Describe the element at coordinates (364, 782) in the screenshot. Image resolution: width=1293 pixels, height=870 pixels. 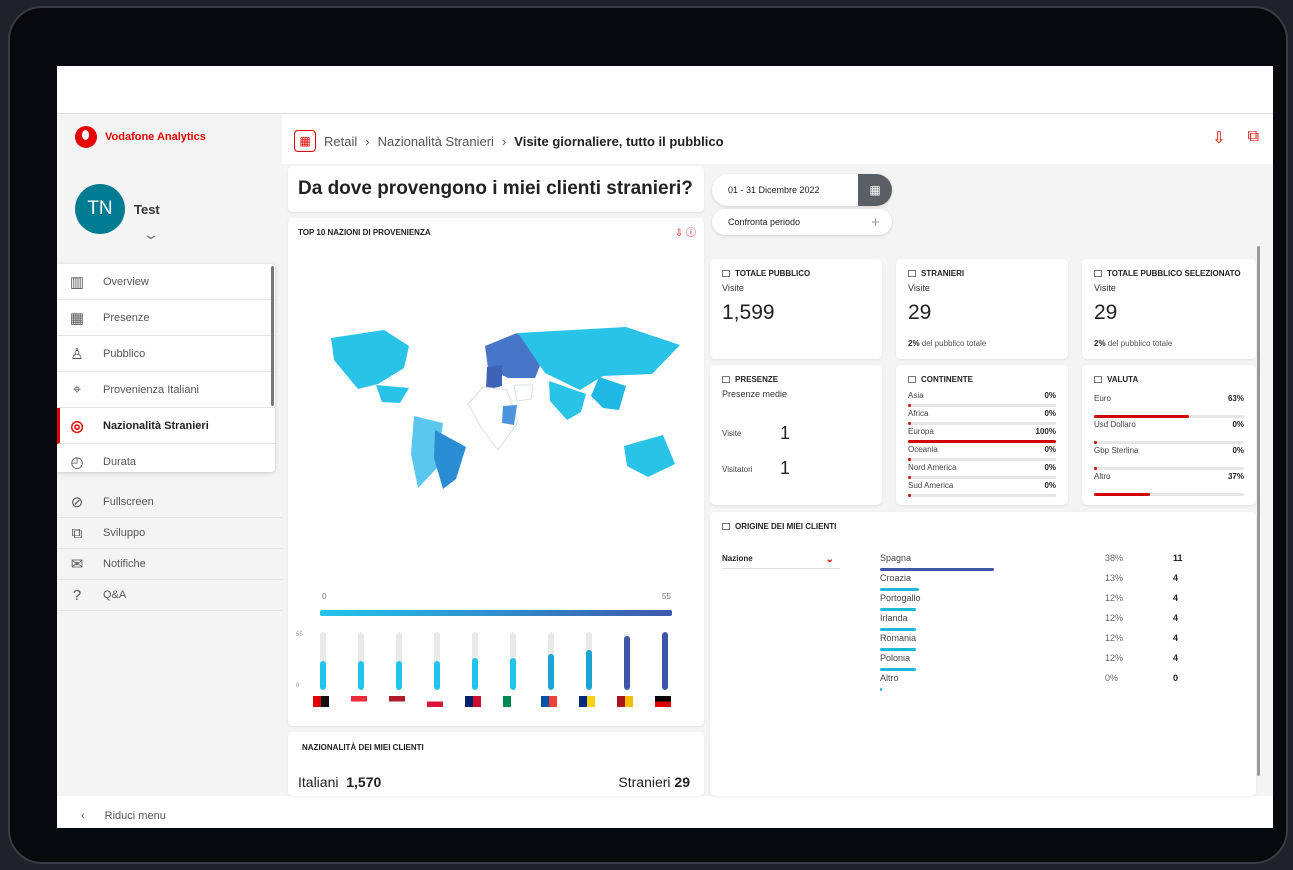
I see `italiani-value: 1,570` at that location.